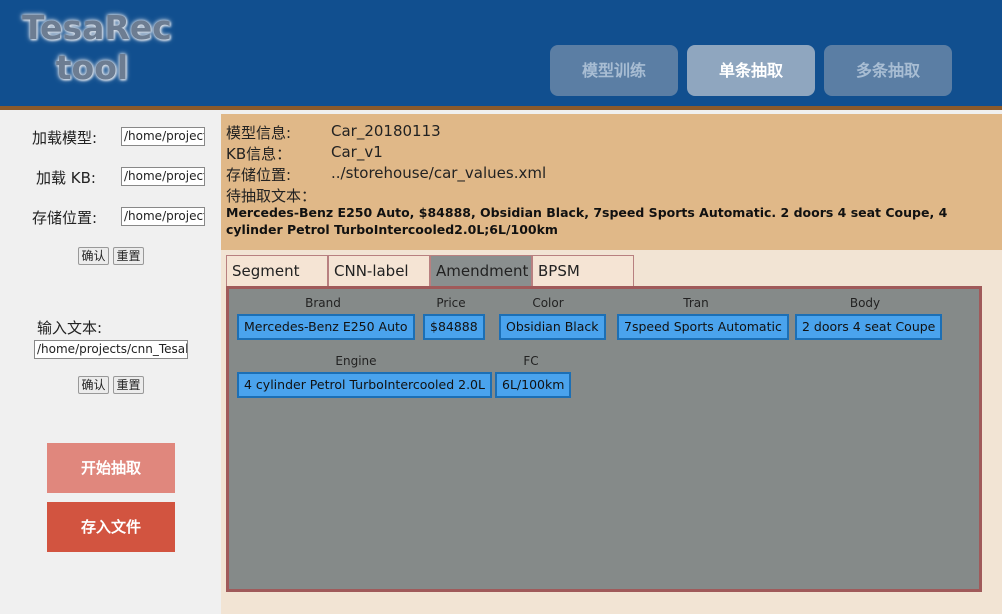 This screenshot has height=614, width=1002. Describe the element at coordinates (92, 67) in the screenshot. I see `logo-line-2: tool` at that location.